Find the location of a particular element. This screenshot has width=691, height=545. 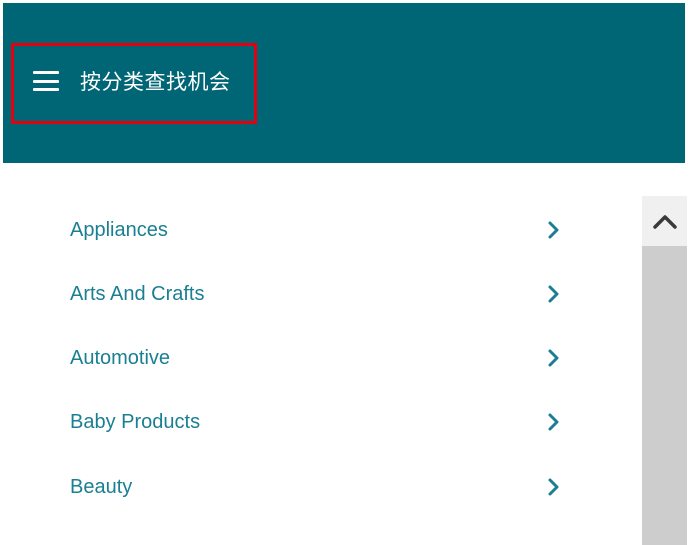

page-title: 按分类查找机会 is located at coordinates (155, 82).